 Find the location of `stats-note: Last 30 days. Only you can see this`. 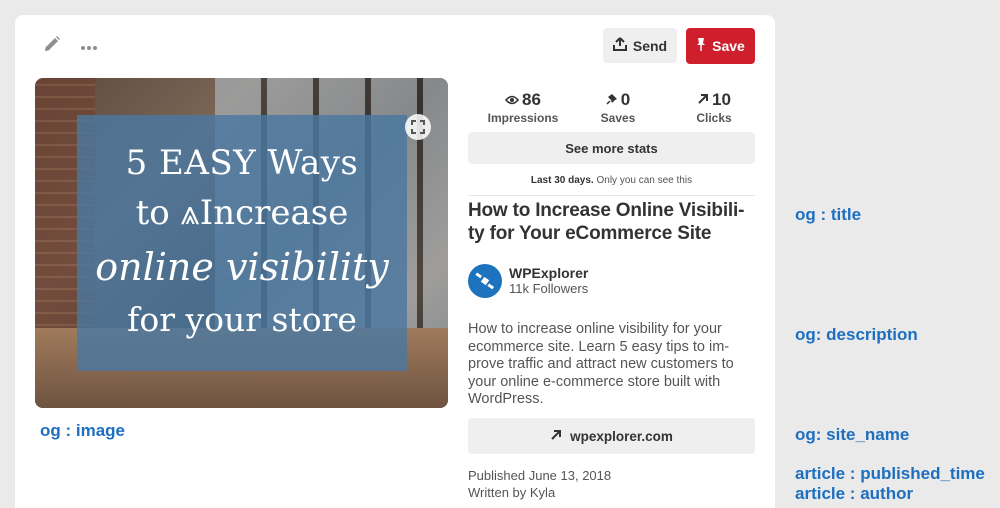

stats-note: Last 30 days. Only you can see this is located at coordinates (611, 180).